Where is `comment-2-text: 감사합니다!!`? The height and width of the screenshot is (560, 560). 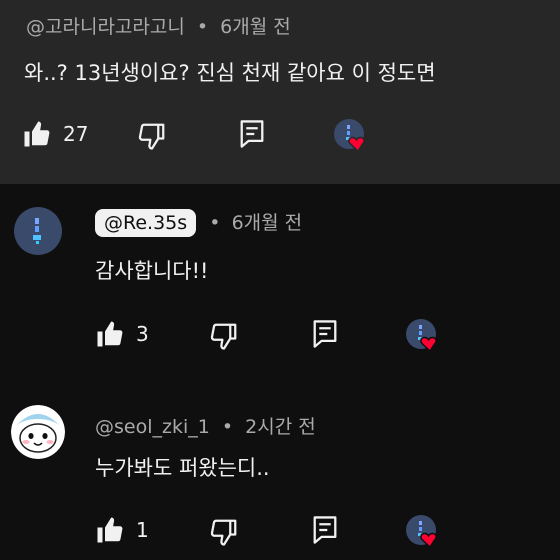 comment-2-text: 감사합니다!! is located at coordinates (152, 271).